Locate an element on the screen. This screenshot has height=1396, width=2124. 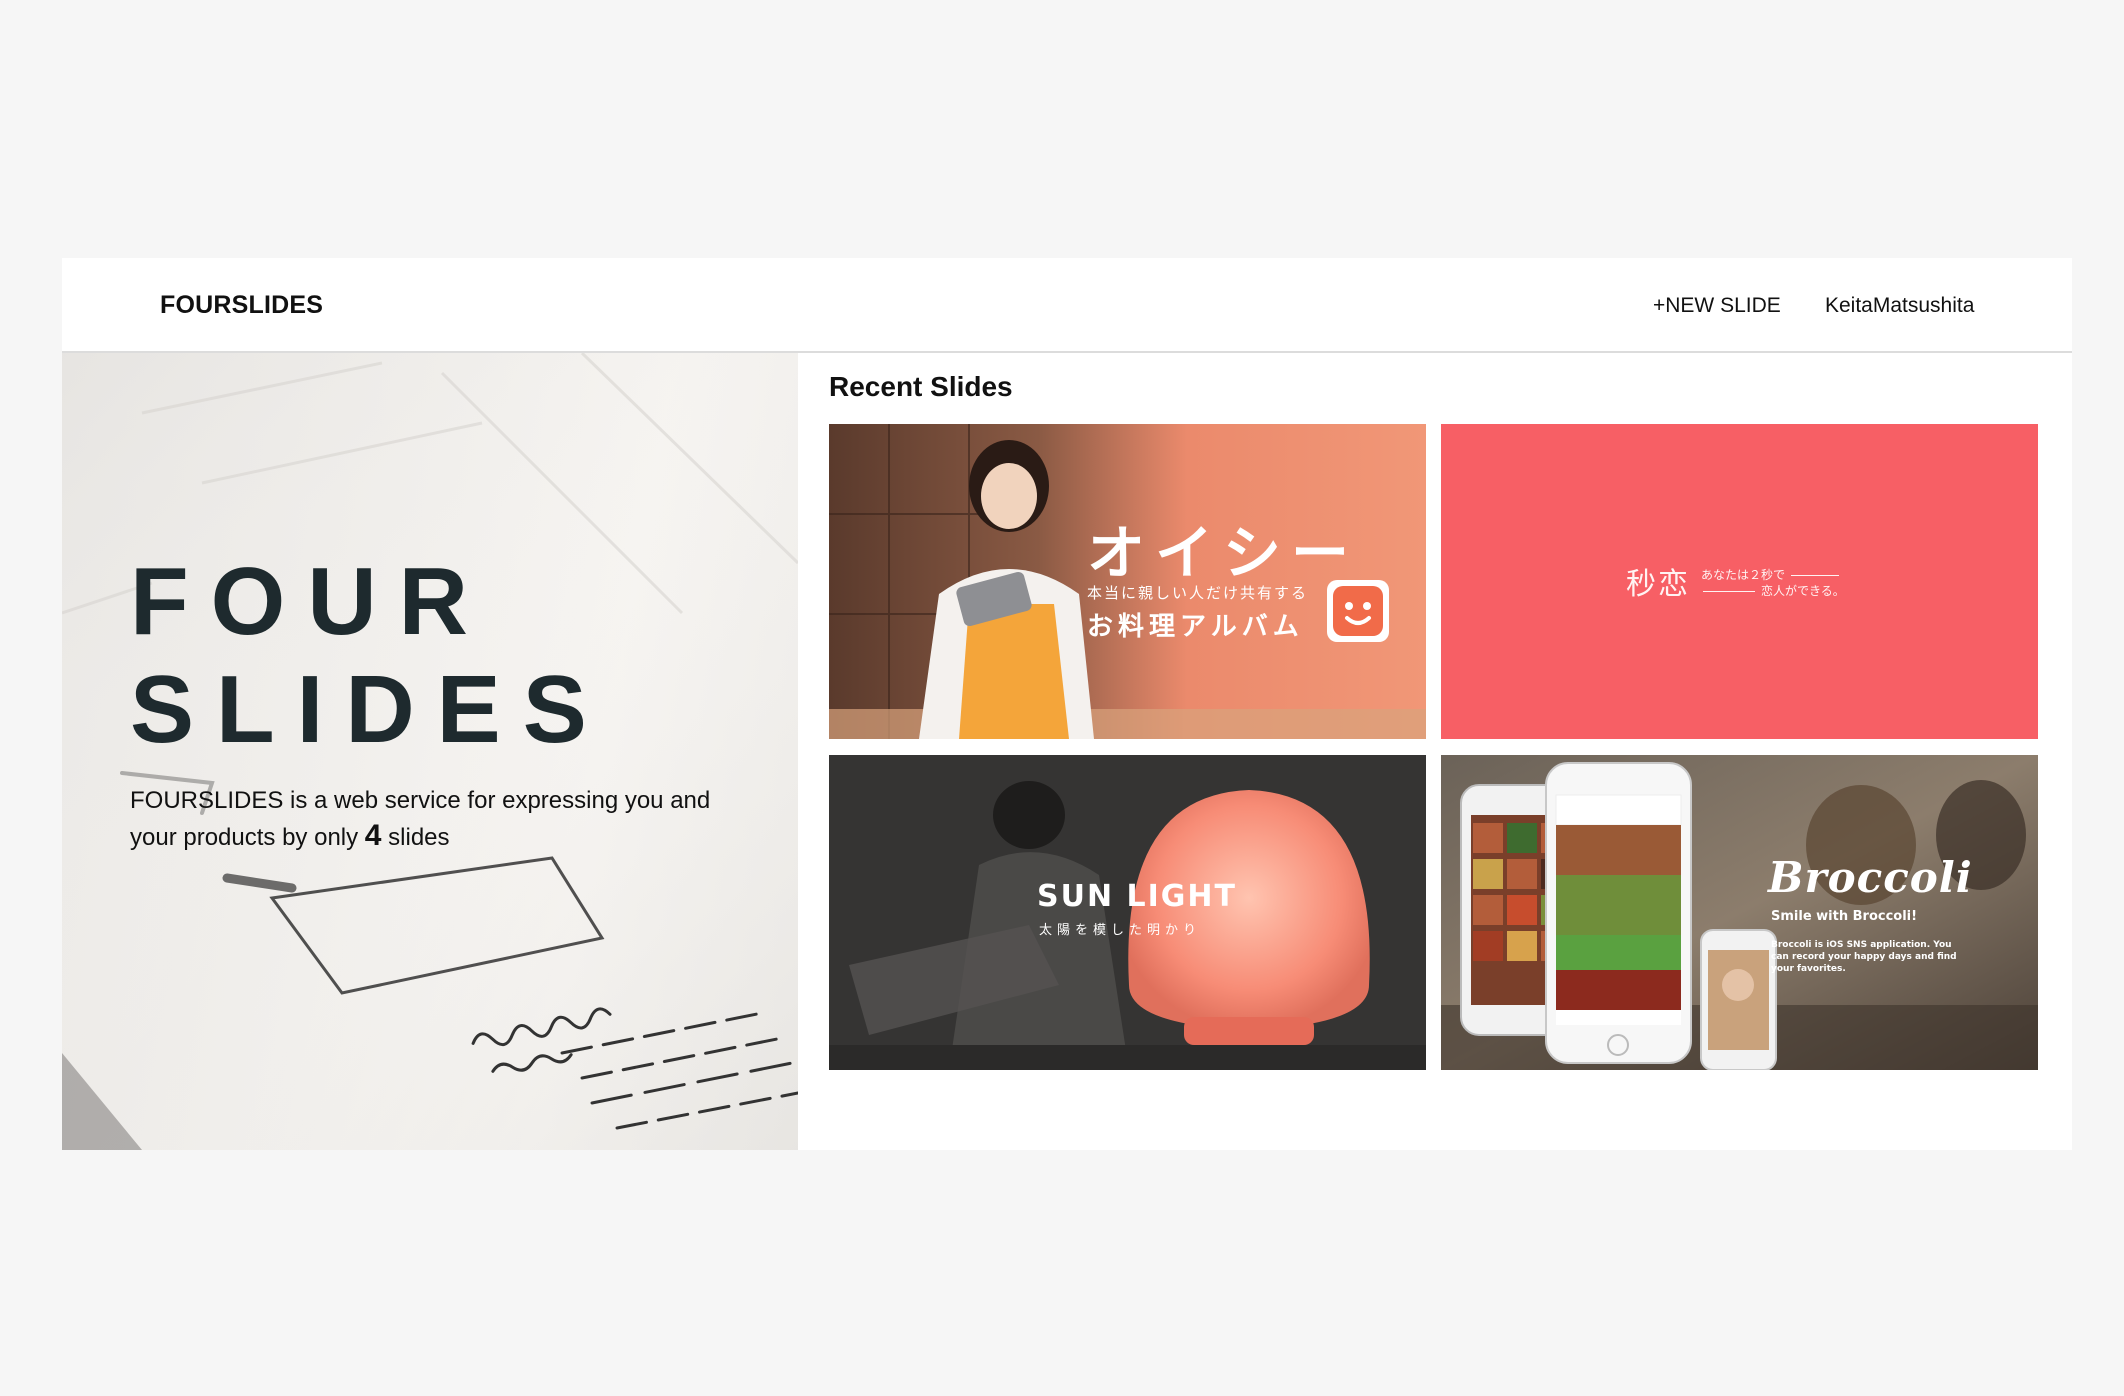
slide-thumbnail-broccoli is located at coordinates (1739, 912).